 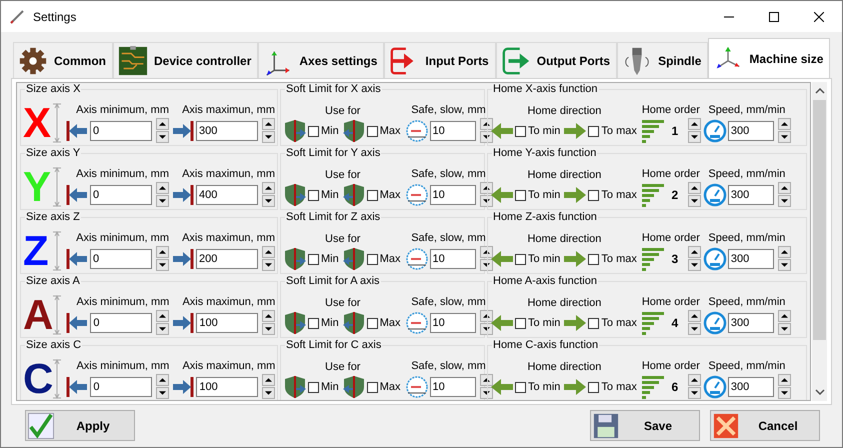 I want to click on save-button: Save, so click(x=645, y=425).